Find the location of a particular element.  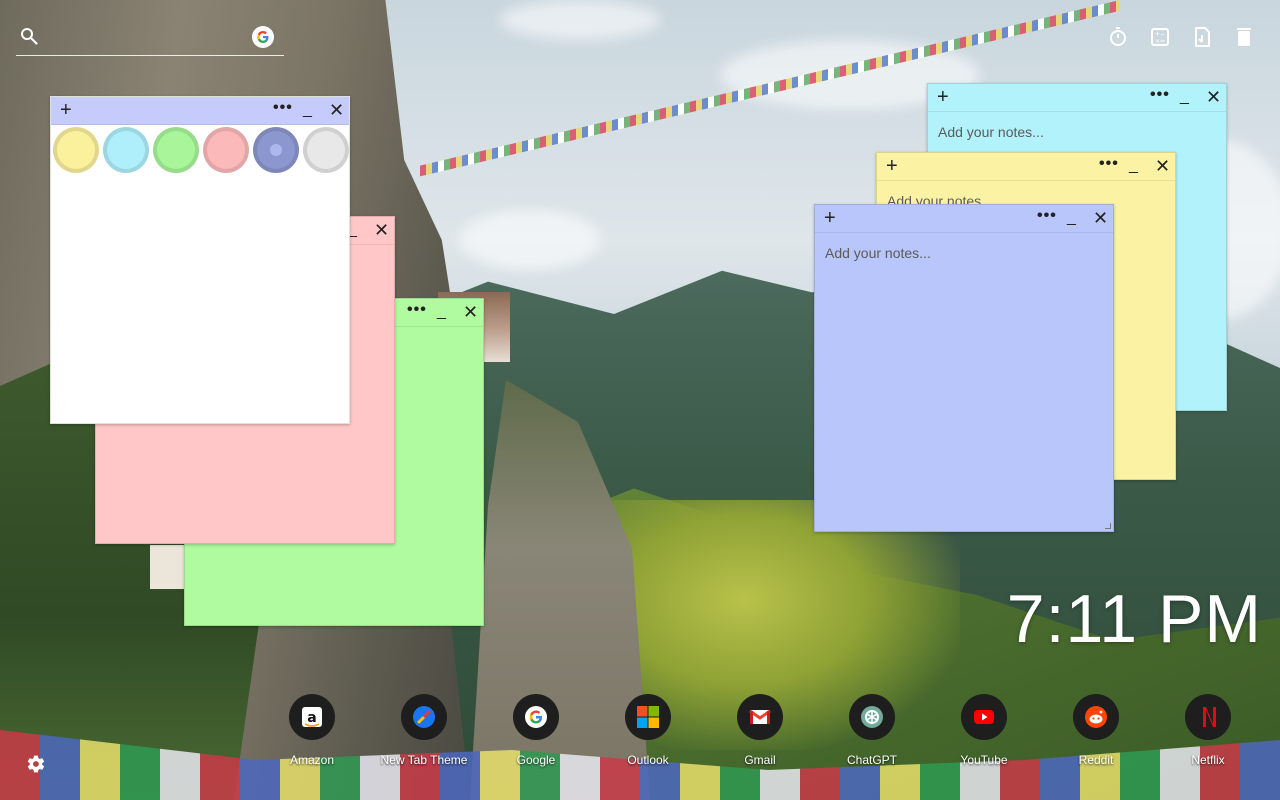

color-swatch-cyan is located at coordinates (126, 150).